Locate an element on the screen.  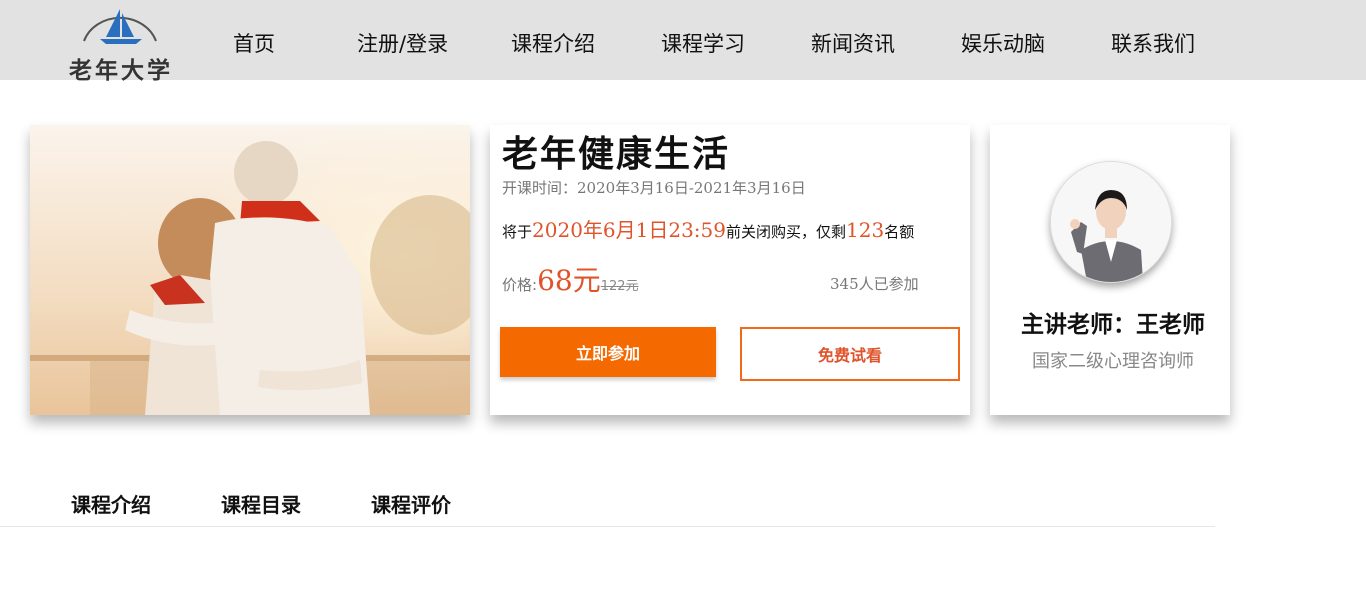
nav-contact: 联系我们 is located at coordinates (1153, 43).